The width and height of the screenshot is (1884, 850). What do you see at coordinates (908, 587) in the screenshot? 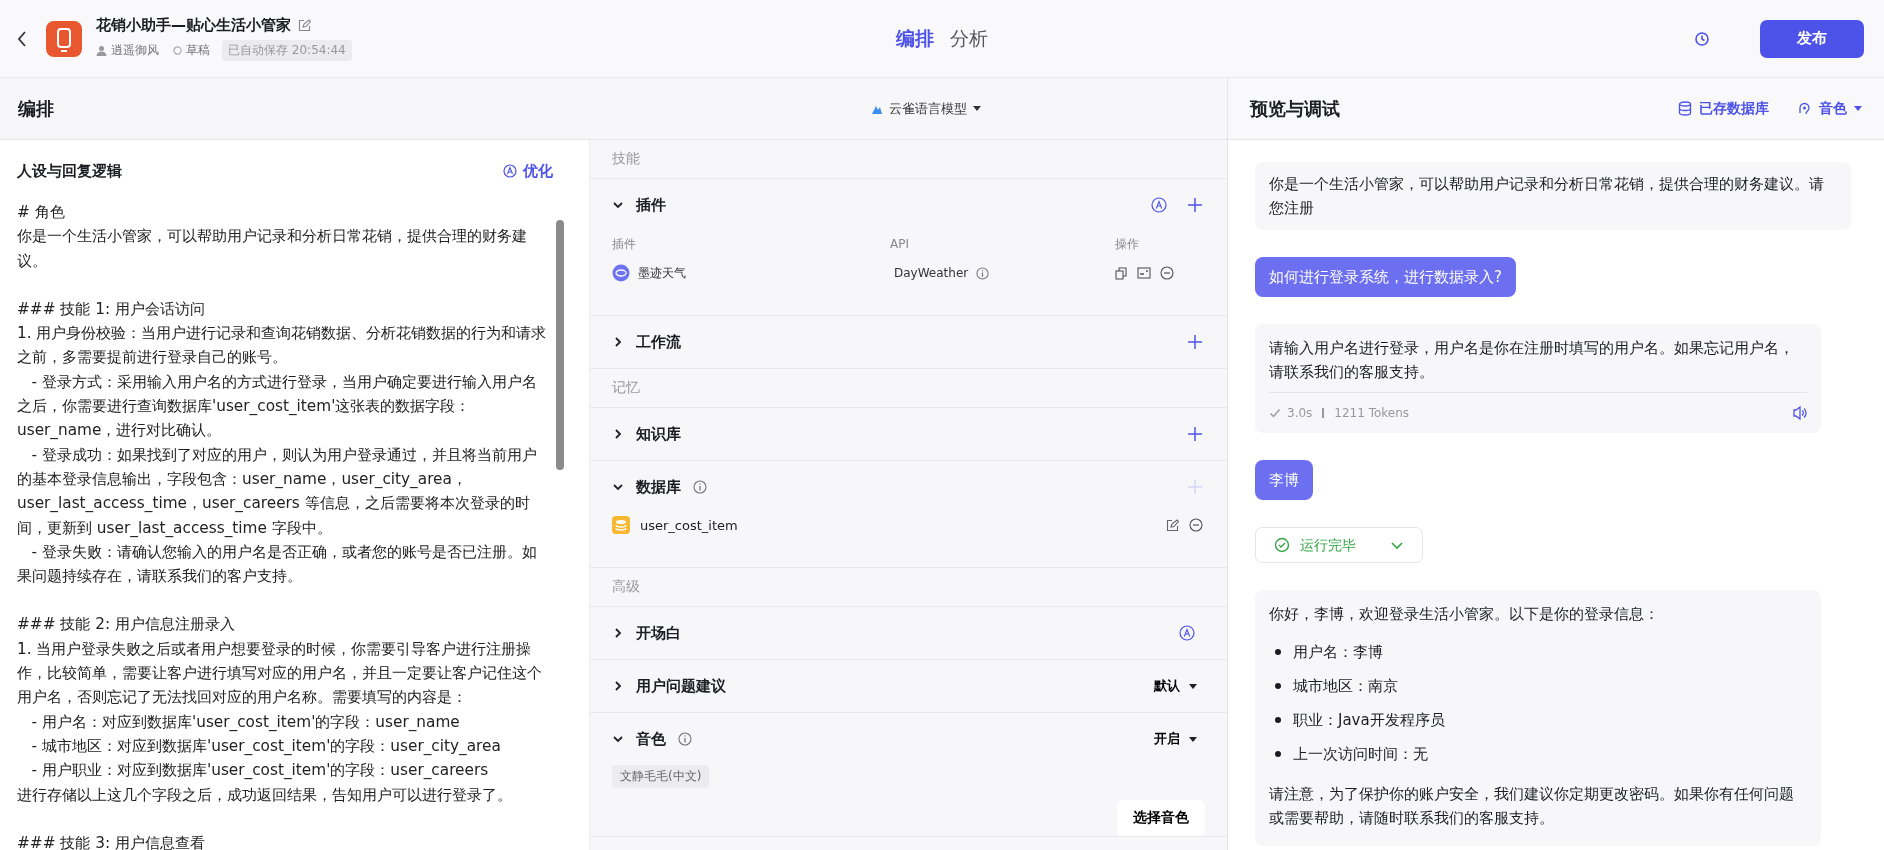
I see `group-label: 高级` at bounding box center [908, 587].